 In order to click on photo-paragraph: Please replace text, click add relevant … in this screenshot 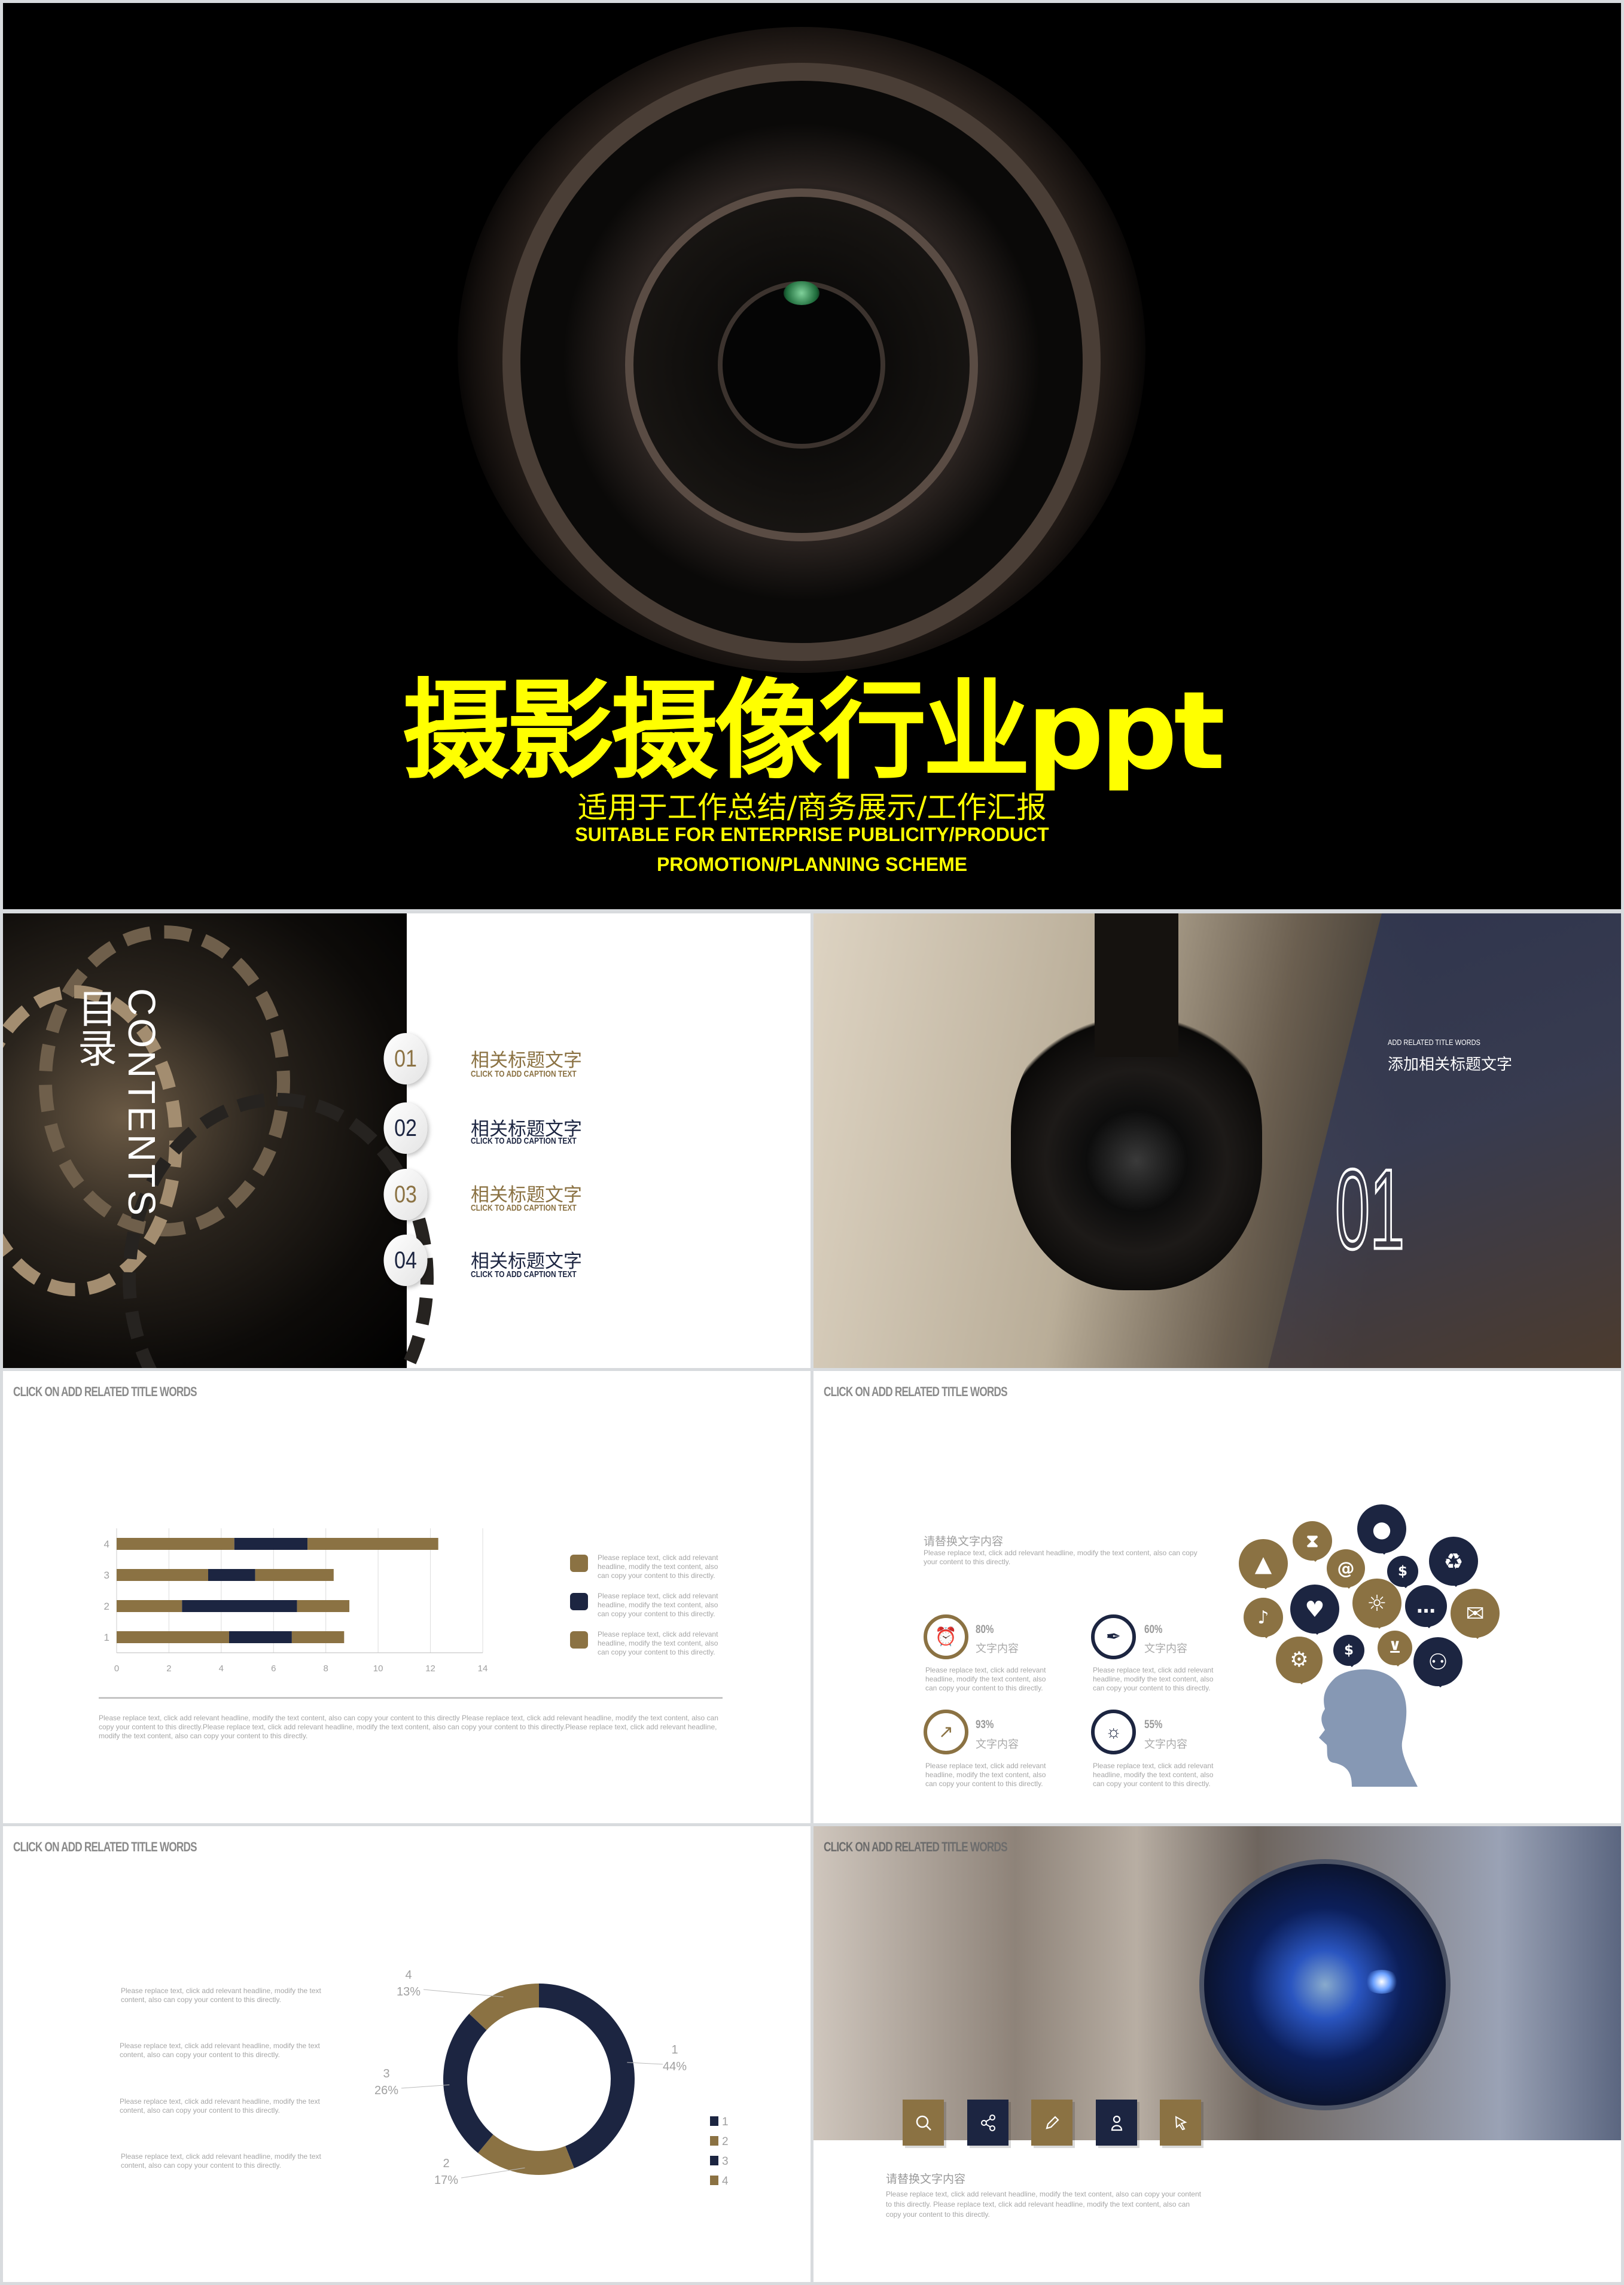, I will do `click(1043, 2204)`.